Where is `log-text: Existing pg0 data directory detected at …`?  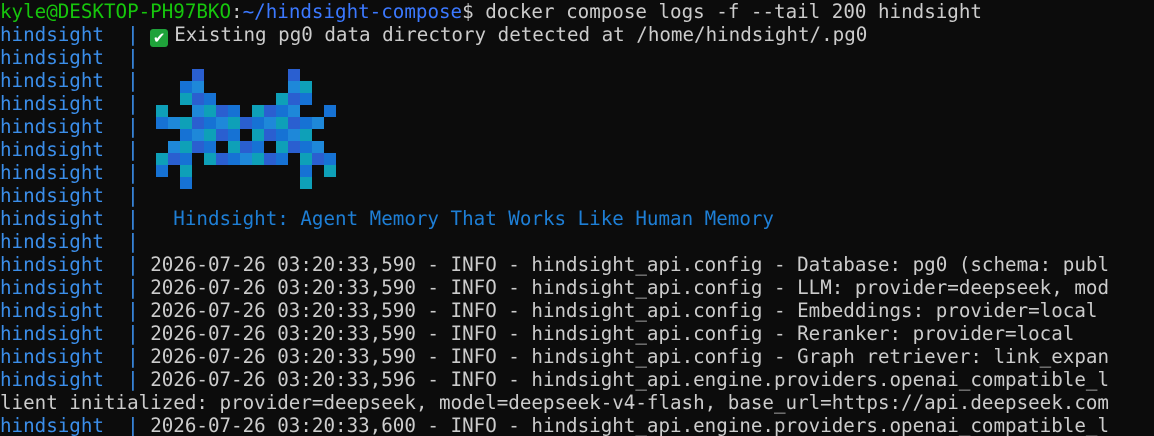
log-text: Existing pg0 data directory detected at … is located at coordinates (521, 34).